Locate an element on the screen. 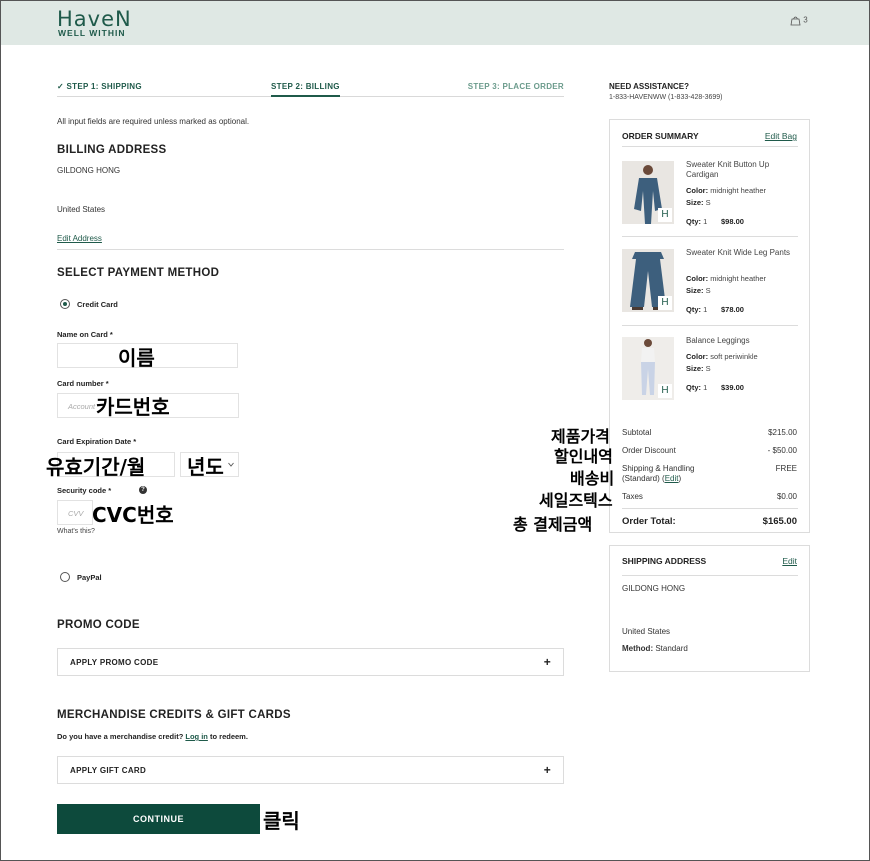 This screenshot has width=870, height=861. billing-address-title: BILLING ADDRESS is located at coordinates (112, 150).